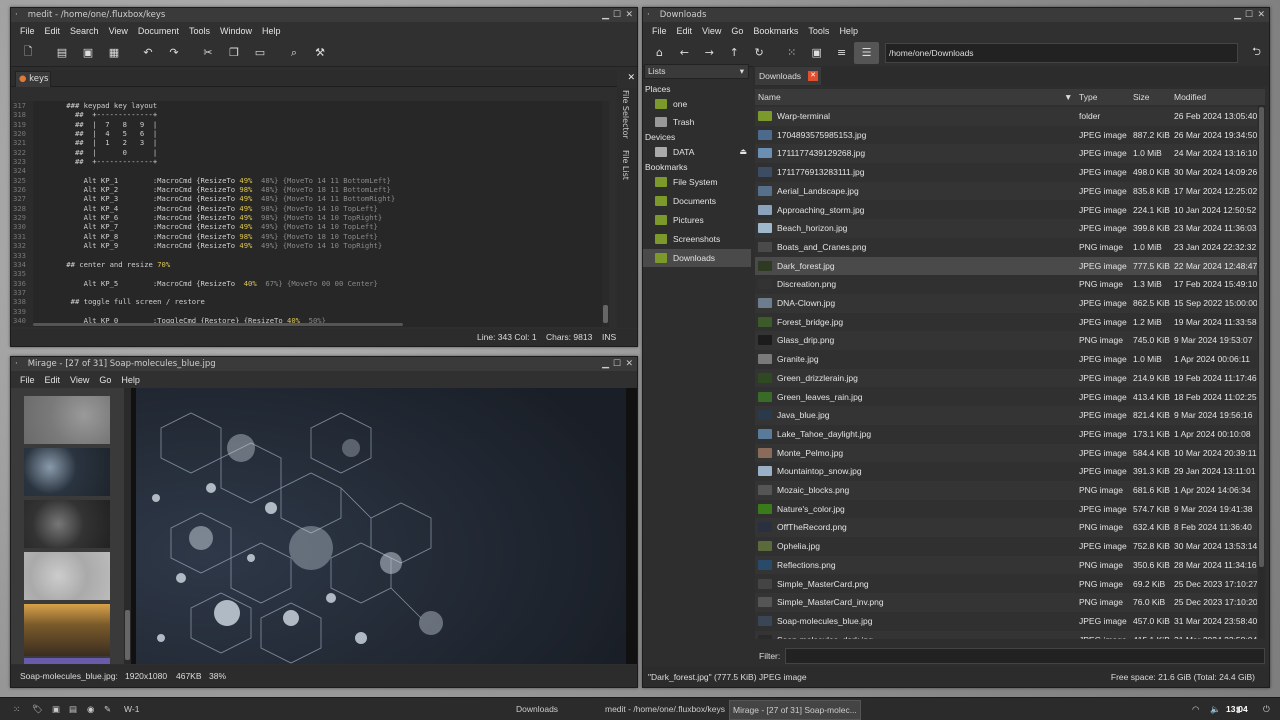  What do you see at coordinates (107, 709) in the screenshot?
I see `editor-icon: ✎` at bounding box center [107, 709].